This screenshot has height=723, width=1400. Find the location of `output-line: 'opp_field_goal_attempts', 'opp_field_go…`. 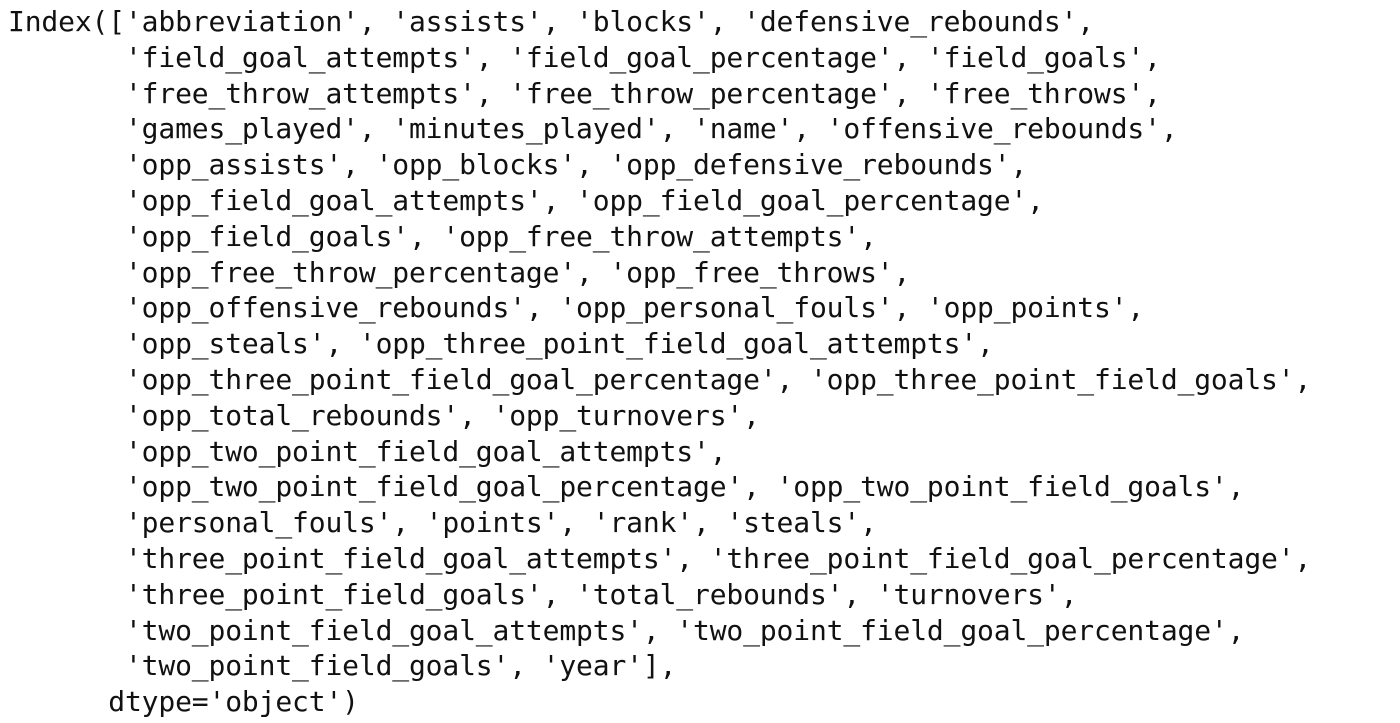

output-line: 'opp_field_goal_attempts', 'opp_field_go… is located at coordinates (526, 200).